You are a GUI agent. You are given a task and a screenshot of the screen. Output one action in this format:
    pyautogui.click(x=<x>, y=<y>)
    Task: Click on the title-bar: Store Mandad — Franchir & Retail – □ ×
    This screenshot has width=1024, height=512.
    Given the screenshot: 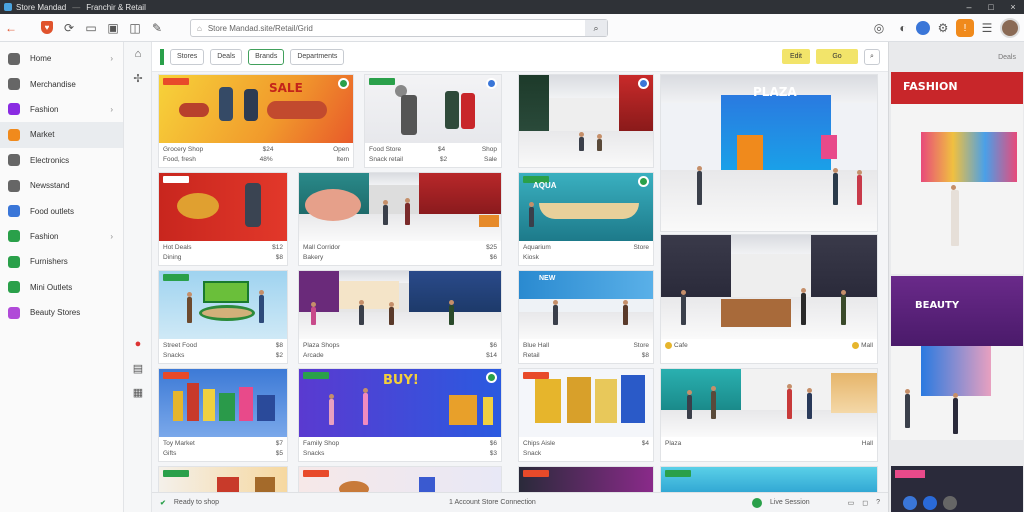 What is the action you would take?
    pyautogui.click(x=512, y=7)
    